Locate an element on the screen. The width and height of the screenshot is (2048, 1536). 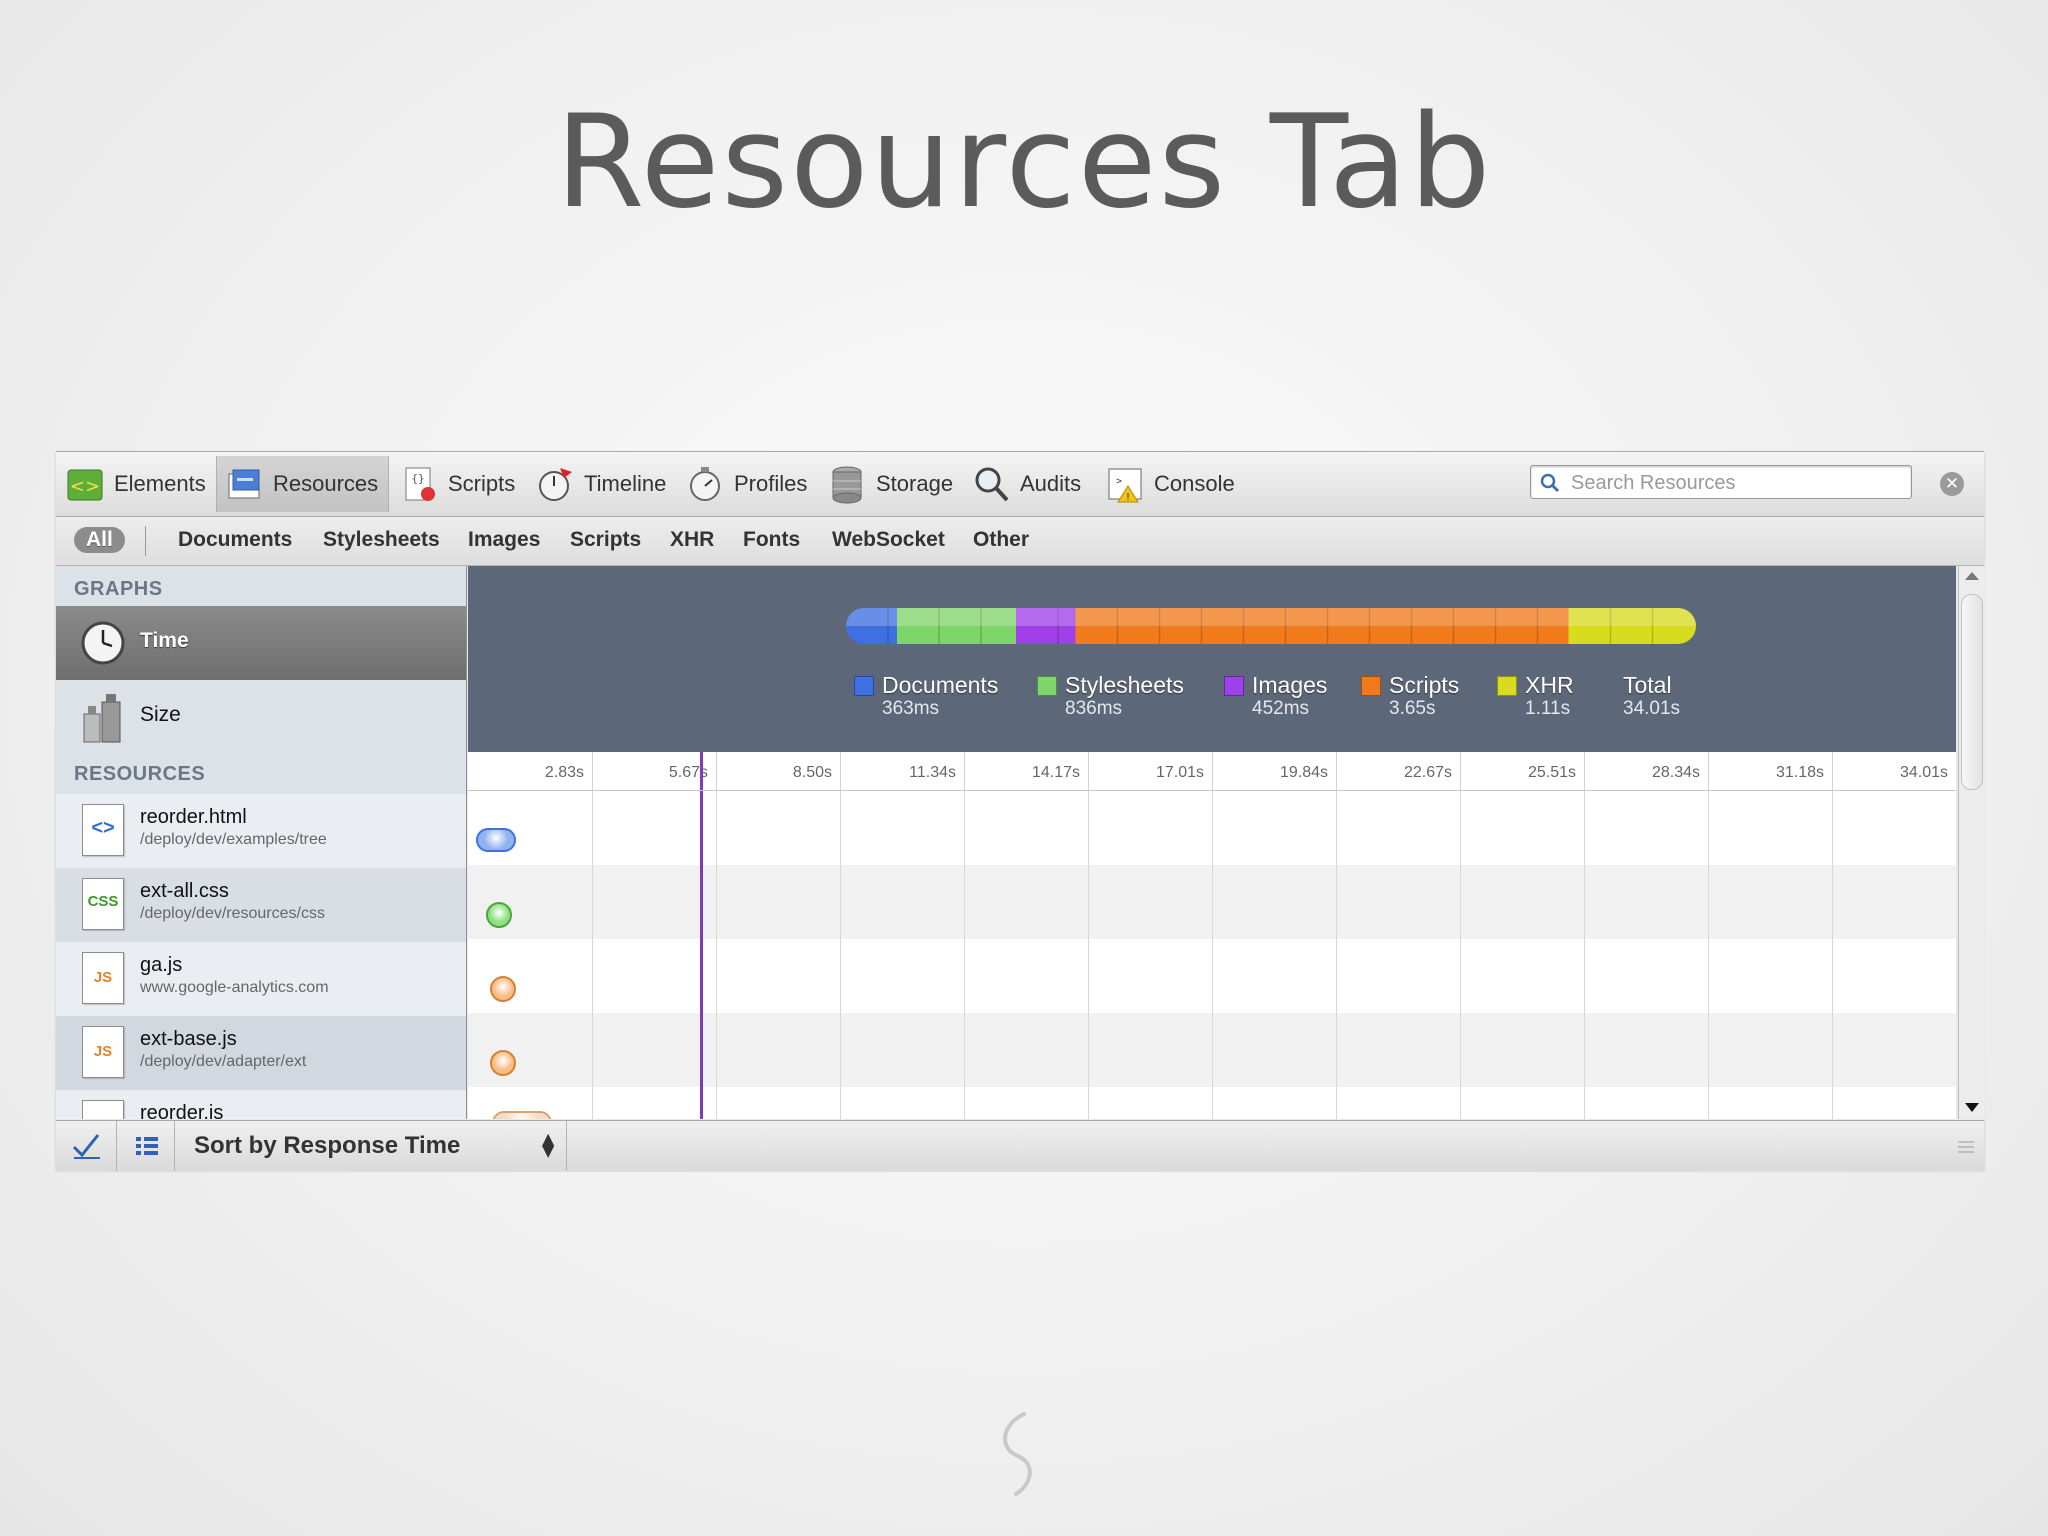
legend-documents: Documents 363ms is located at coordinates (926, 696).